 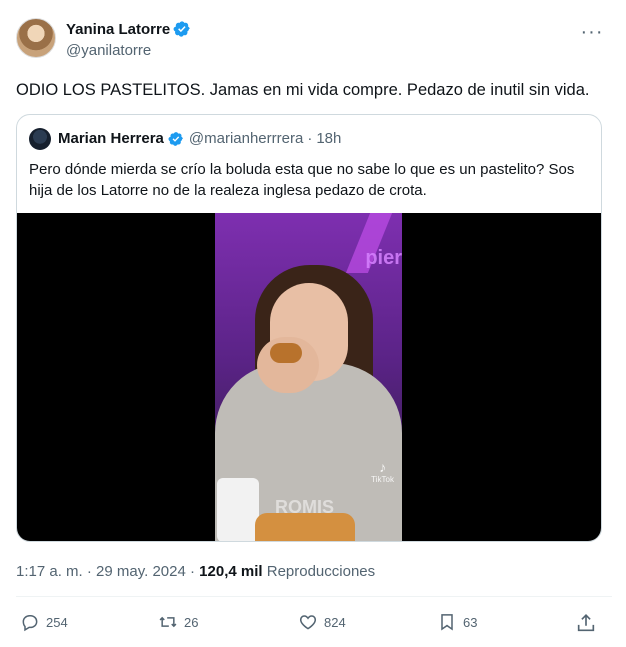 What do you see at coordinates (111, 138) in the screenshot?
I see `quoted-display-name: Marian Herrera` at bounding box center [111, 138].